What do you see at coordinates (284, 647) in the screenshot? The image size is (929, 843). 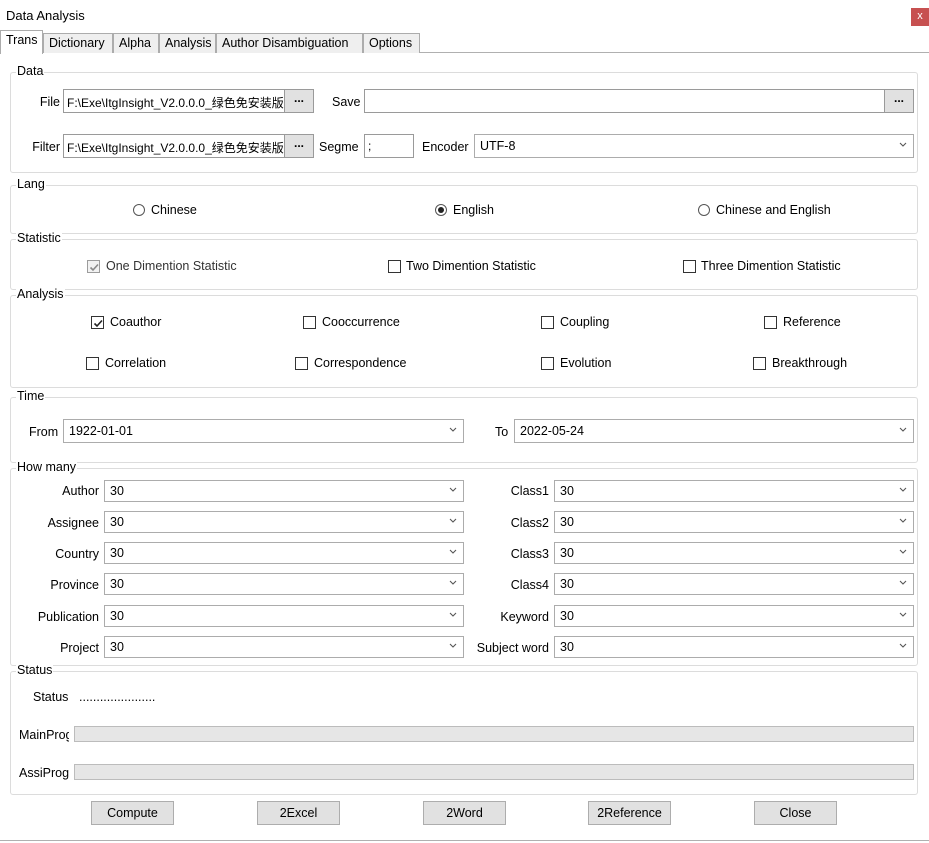 I see `project-count-select: 30` at bounding box center [284, 647].